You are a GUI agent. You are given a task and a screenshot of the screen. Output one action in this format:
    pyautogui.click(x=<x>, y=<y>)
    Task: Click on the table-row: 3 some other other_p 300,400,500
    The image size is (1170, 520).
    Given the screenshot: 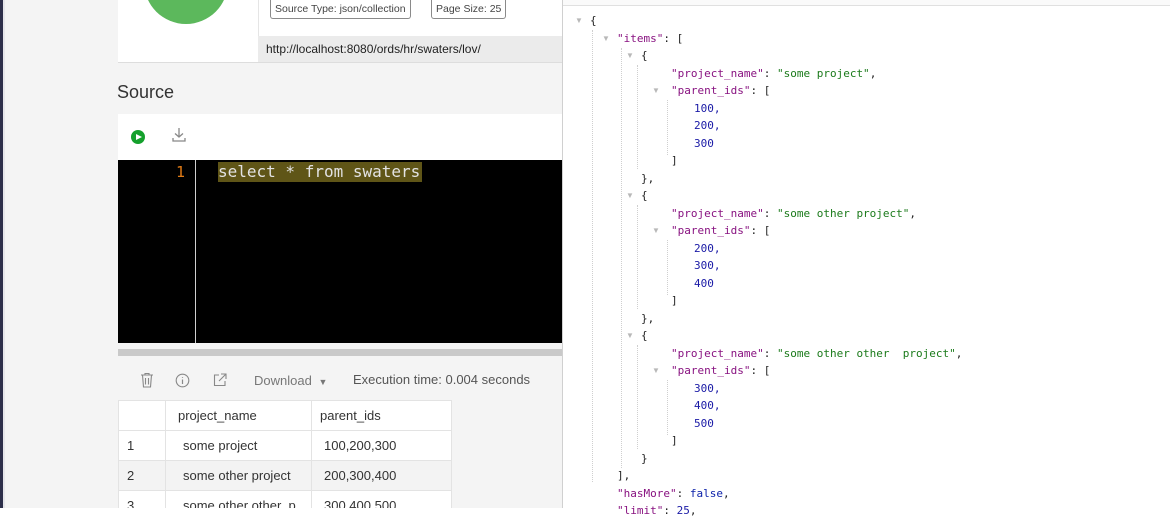 What is the action you would take?
    pyautogui.click(x=285, y=499)
    